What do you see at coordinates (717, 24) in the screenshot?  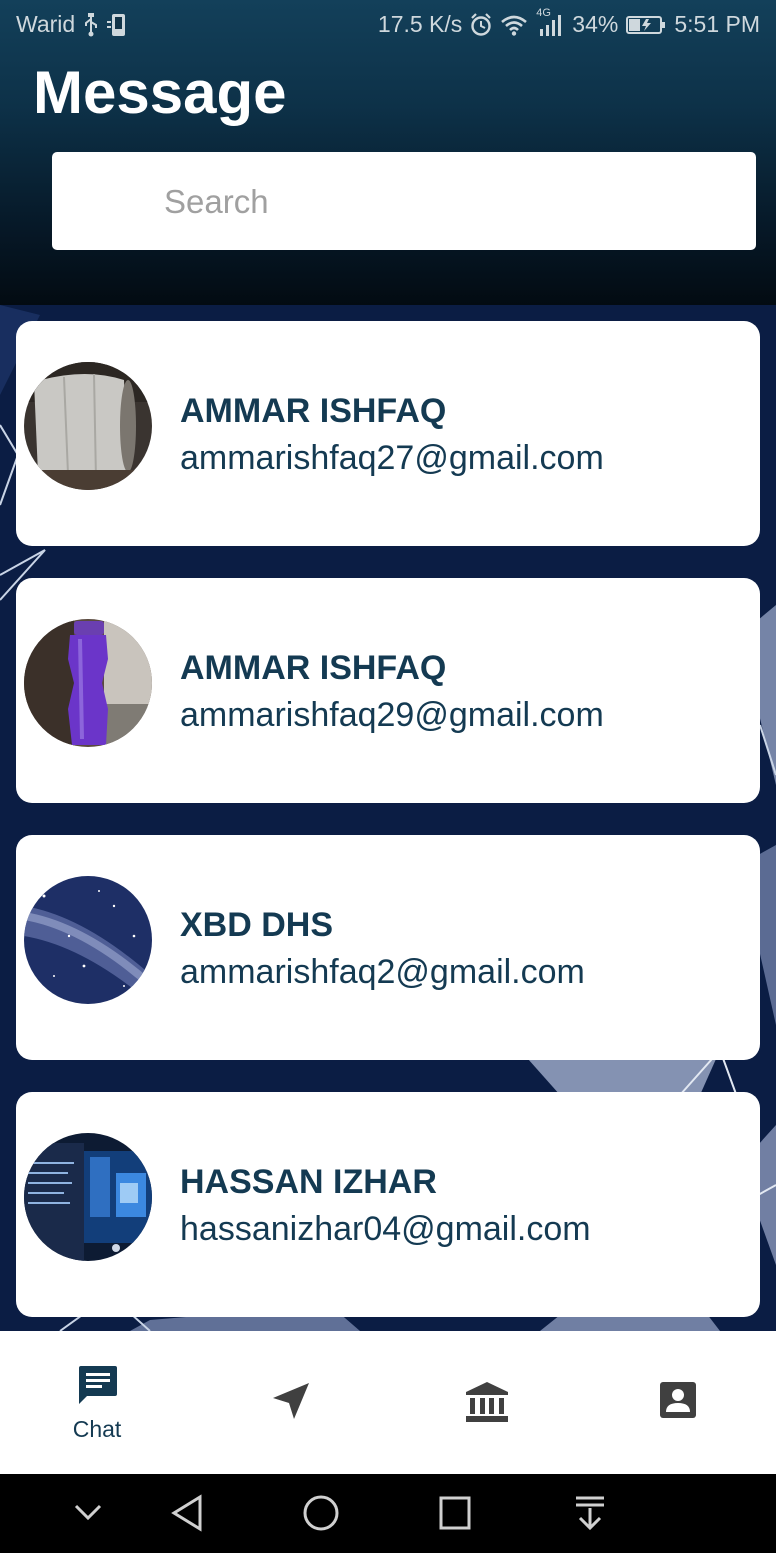 I see `clock-time: 5:51 PM` at bounding box center [717, 24].